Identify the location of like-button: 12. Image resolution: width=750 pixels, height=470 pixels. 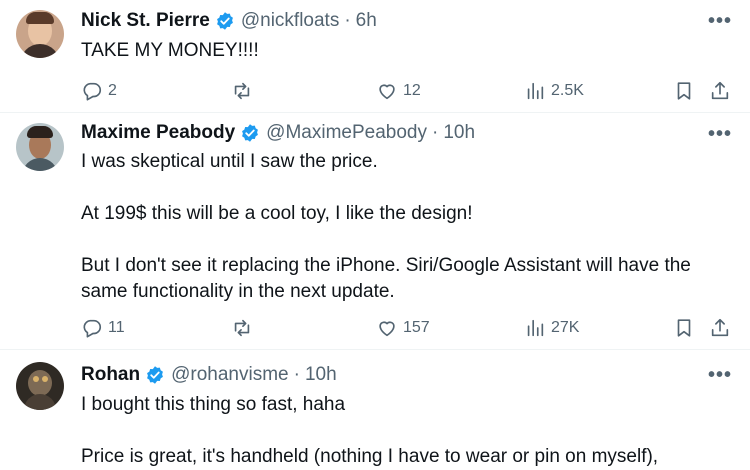
(398, 91).